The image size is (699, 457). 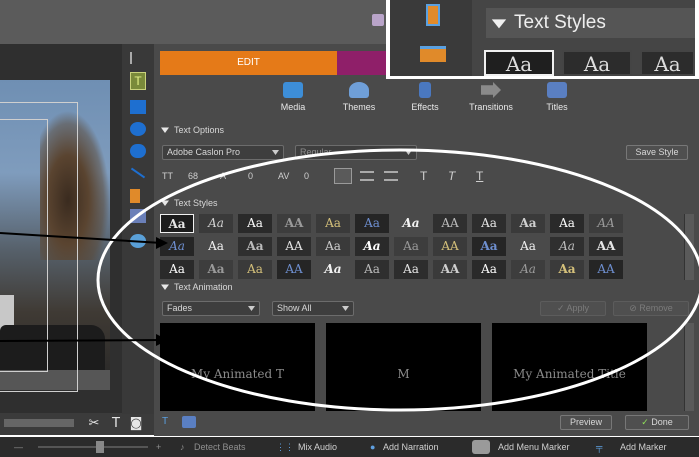 I want to click on arrange-icon, so click(x=138, y=216).